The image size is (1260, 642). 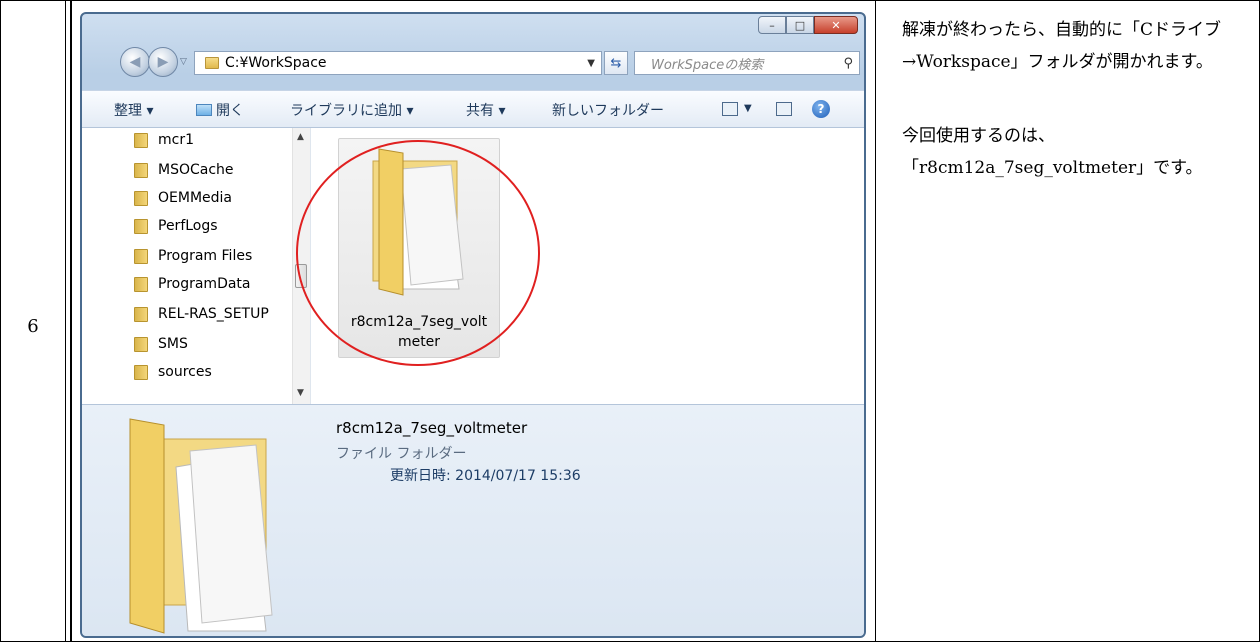 What do you see at coordinates (201, 314) in the screenshot?
I see `tree-item: REL-RAS_SETUP` at bounding box center [201, 314].